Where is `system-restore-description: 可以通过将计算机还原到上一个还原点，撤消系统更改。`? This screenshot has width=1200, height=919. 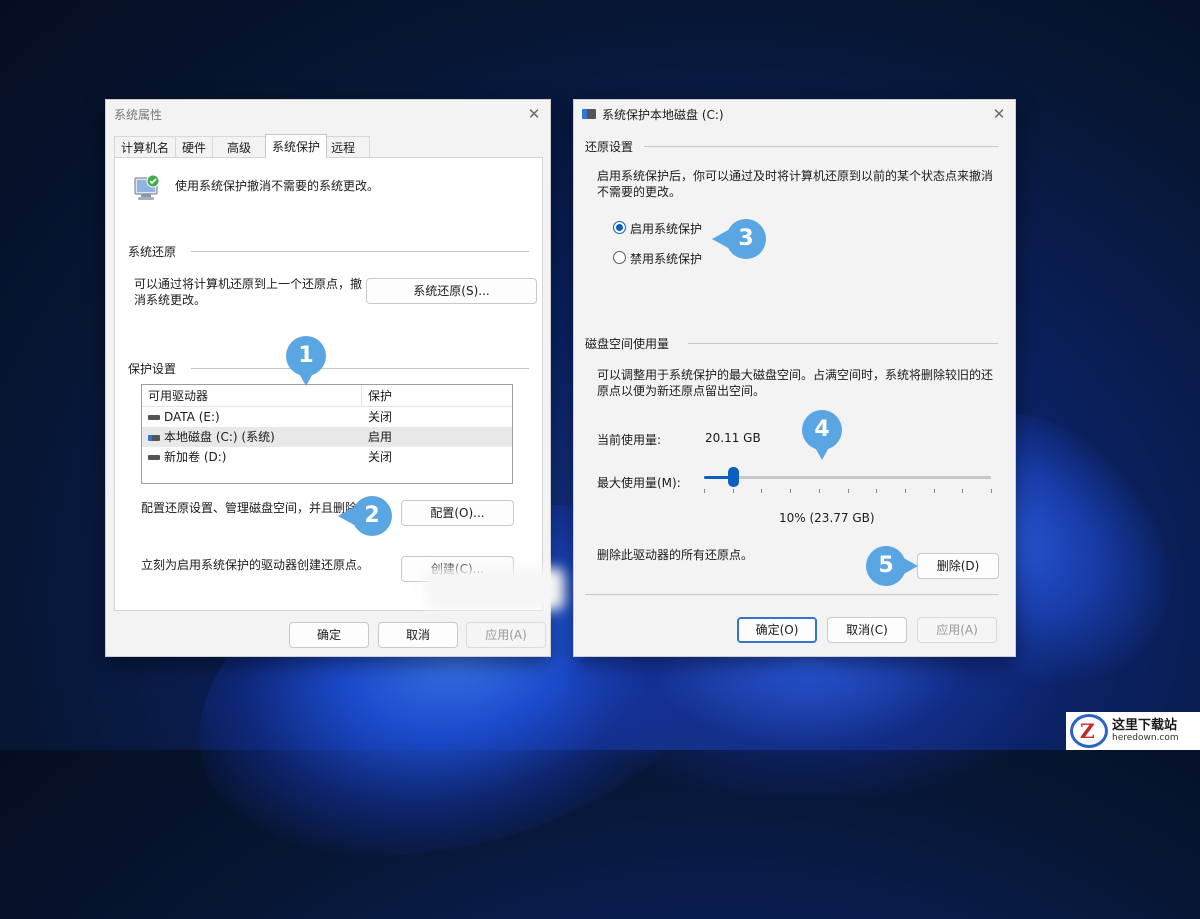
system-restore-description: 可以通过将计算机还原到上一个还原点，撤消系统更改。 is located at coordinates (248, 292).